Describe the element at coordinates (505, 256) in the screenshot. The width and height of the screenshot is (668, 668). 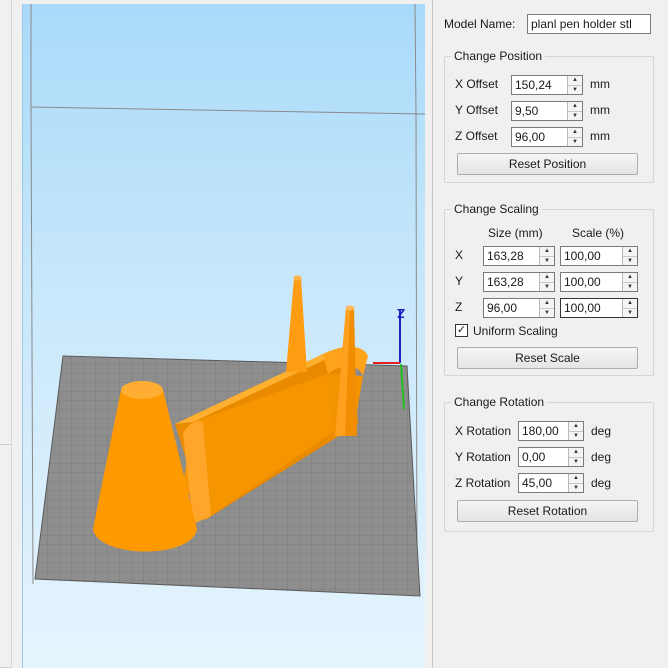
I see `size-x-value: 163,28` at that location.